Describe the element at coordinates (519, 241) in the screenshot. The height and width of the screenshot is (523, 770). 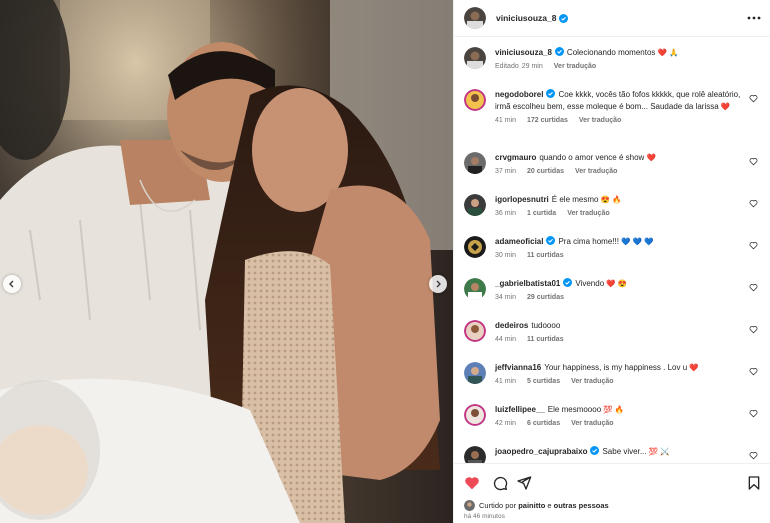
I see `comment-username: adameoficial` at that location.